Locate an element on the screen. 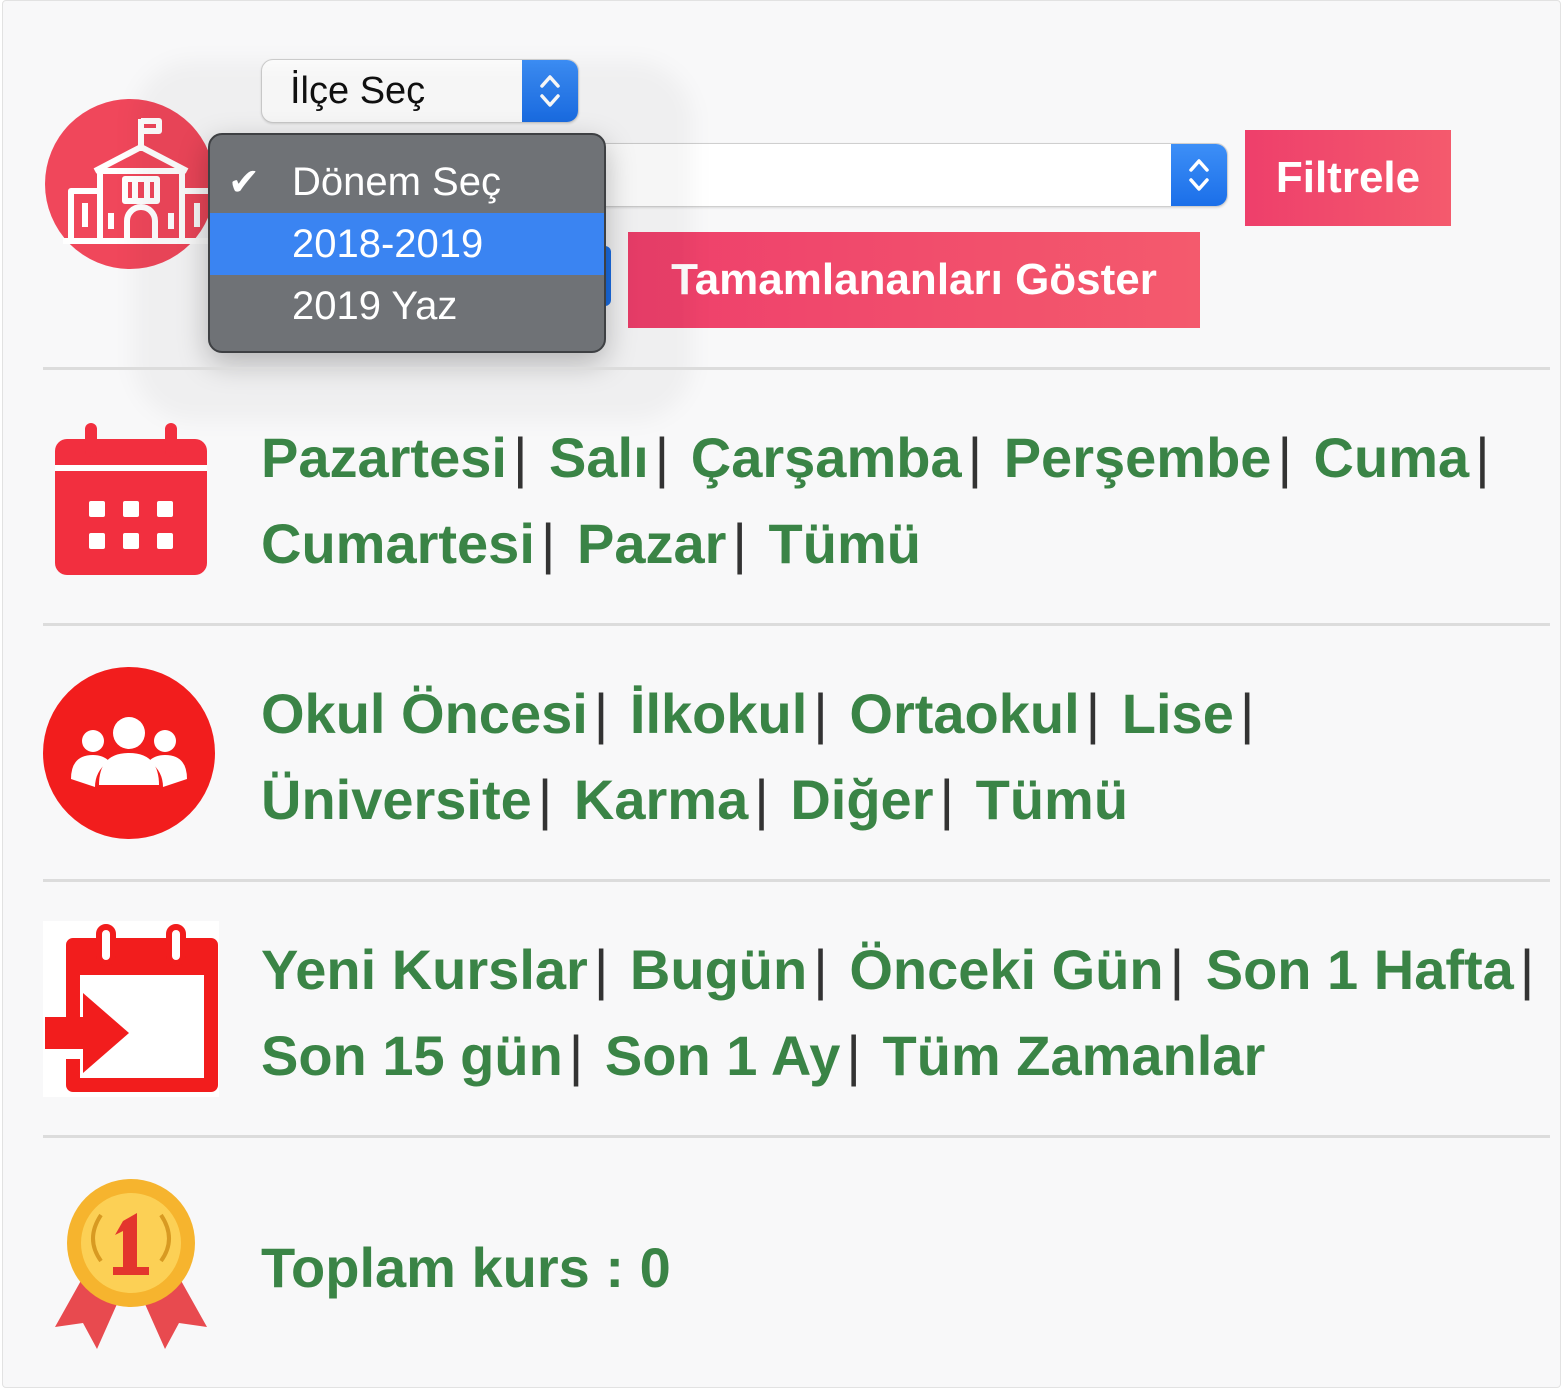  level-link: Lise is located at coordinates (1178, 713).